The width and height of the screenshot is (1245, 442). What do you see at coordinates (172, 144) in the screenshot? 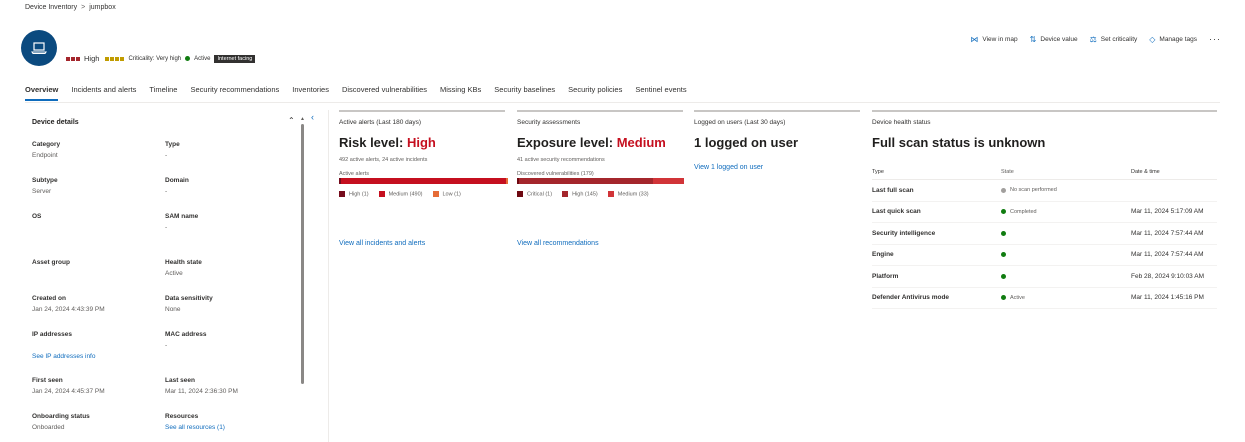
I see `type-label: Type` at bounding box center [172, 144].